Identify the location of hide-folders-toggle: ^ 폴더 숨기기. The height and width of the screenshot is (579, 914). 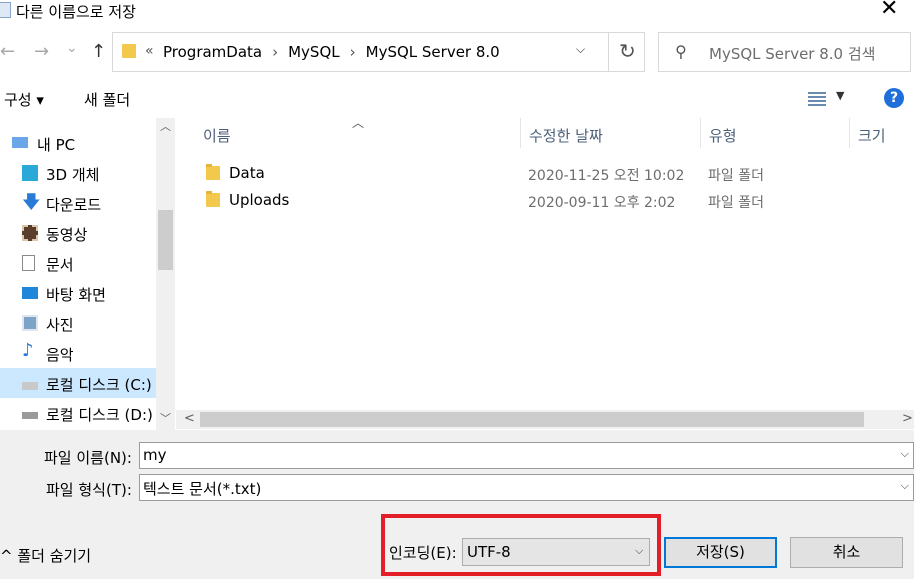
(45, 555).